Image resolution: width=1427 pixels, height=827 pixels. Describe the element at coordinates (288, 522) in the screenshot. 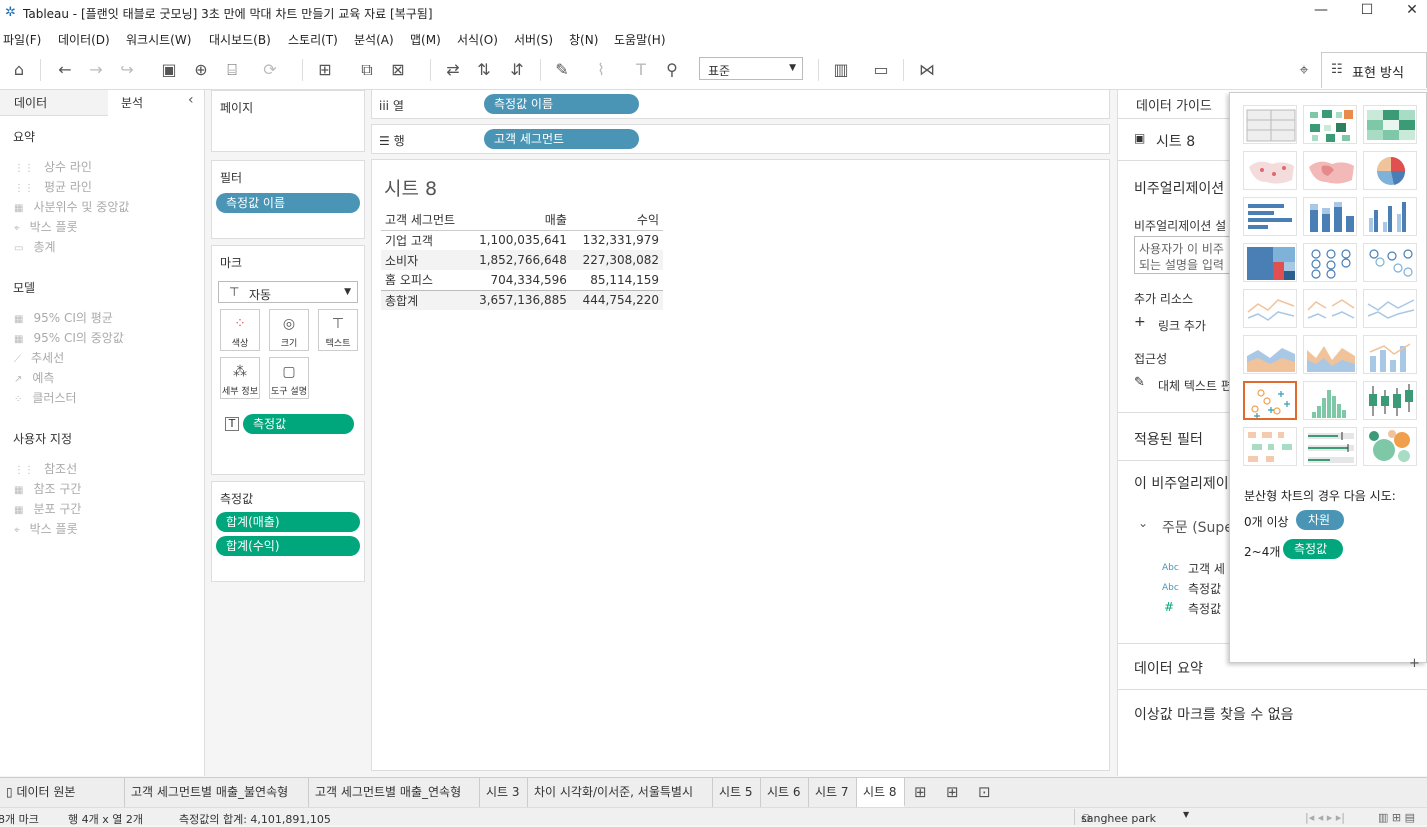

I see `measure-pill-sales: 합계(매출)` at that location.